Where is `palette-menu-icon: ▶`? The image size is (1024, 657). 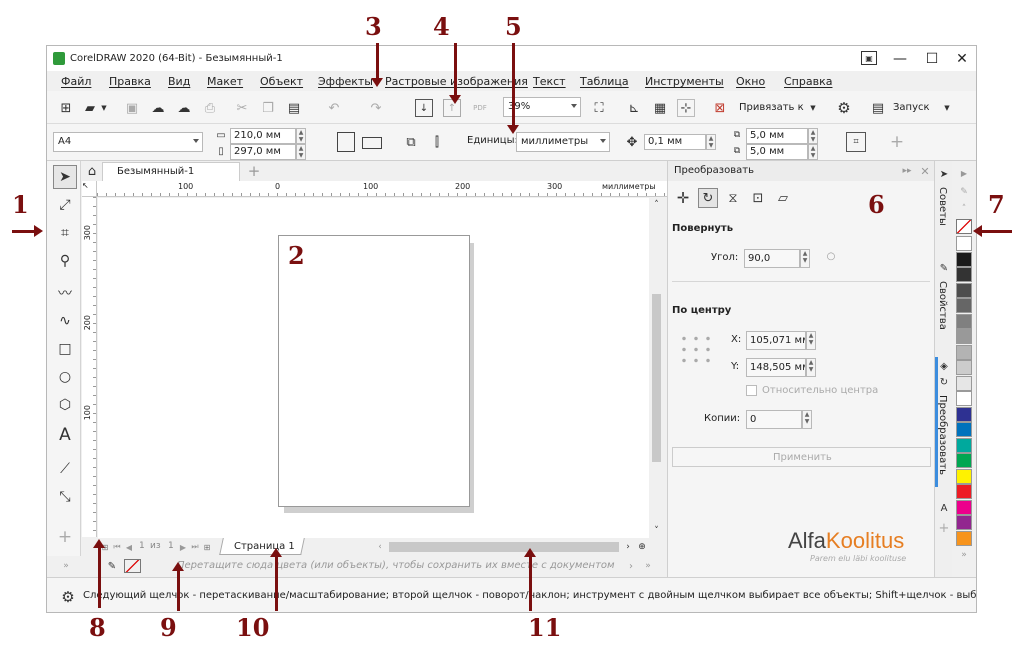 palette-menu-icon: ▶ is located at coordinates (964, 173).